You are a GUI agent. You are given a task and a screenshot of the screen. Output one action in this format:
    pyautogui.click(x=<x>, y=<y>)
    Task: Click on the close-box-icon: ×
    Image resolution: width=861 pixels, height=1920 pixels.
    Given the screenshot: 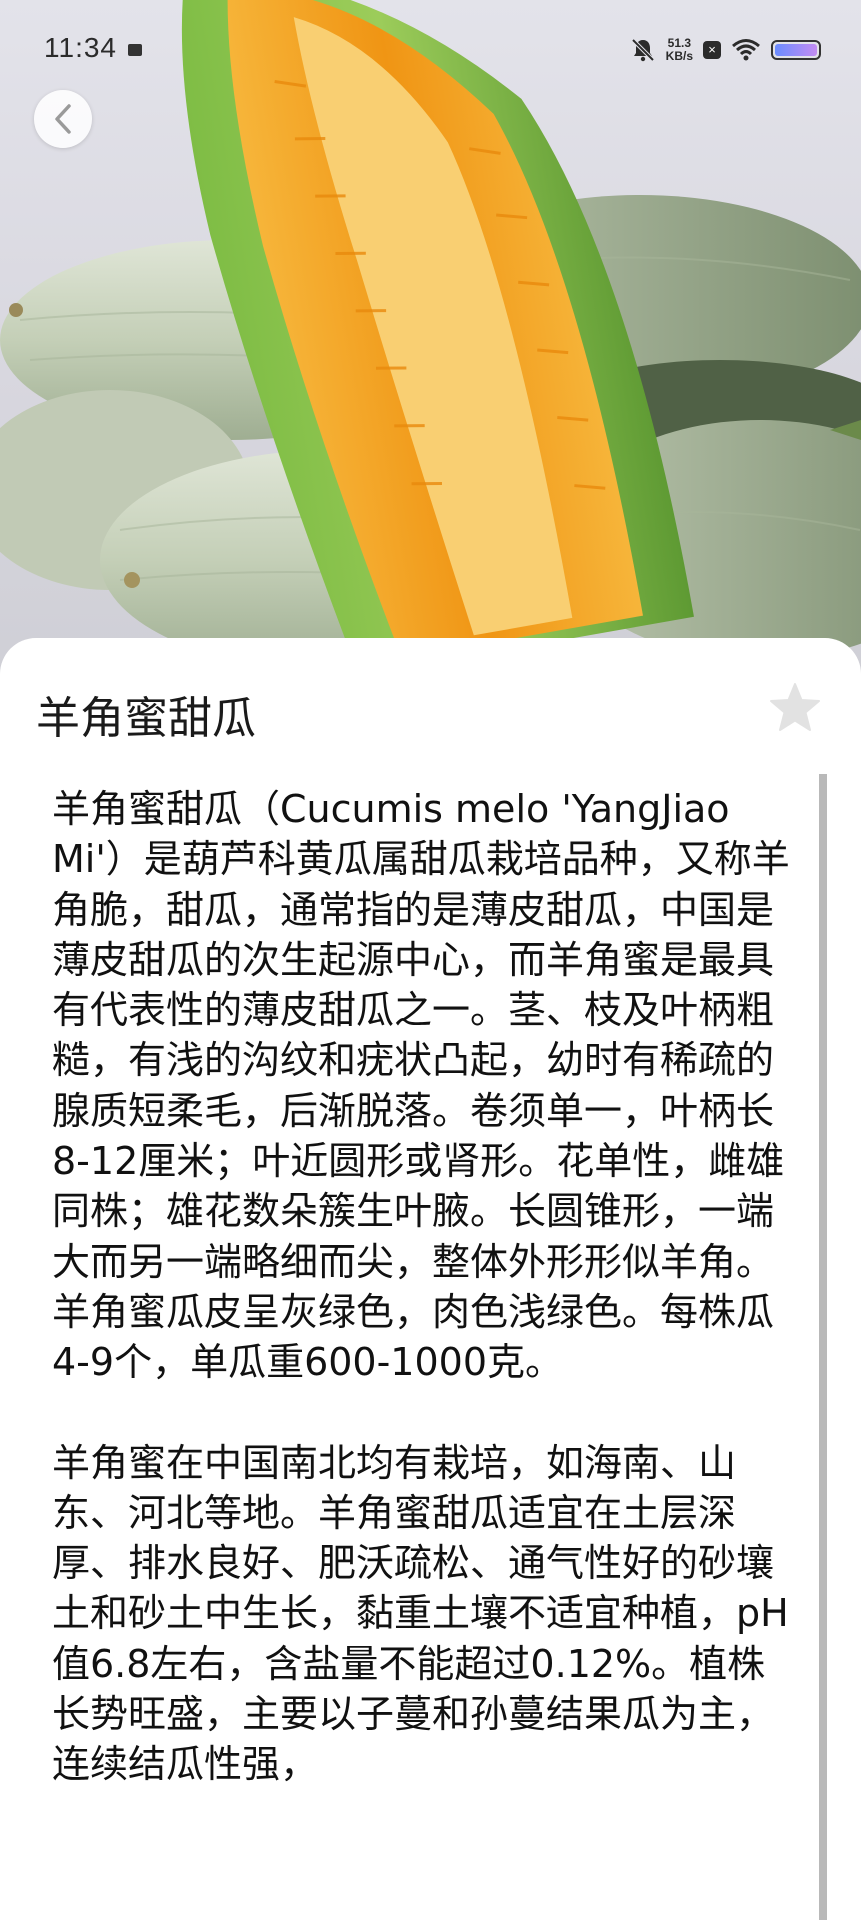 What is the action you would take?
    pyautogui.click(x=712, y=50)
    